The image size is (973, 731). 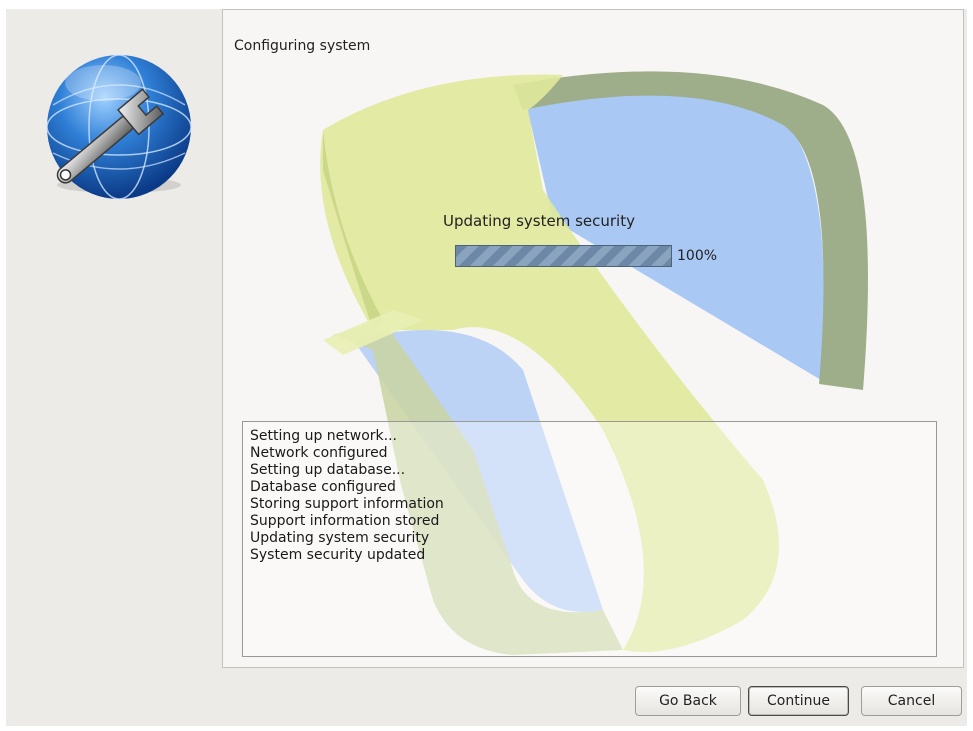 What do you see at coordinates (347, 504) in the screenshot?
I see `log-line: Storing support information` at bounding box center [347, 504].